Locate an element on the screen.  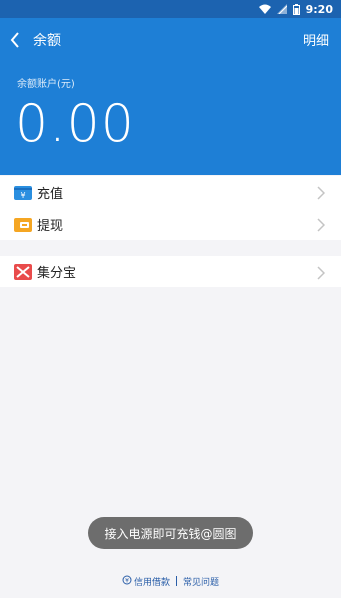
withdraw-label: 提现 is located at coordinates (50, 226).